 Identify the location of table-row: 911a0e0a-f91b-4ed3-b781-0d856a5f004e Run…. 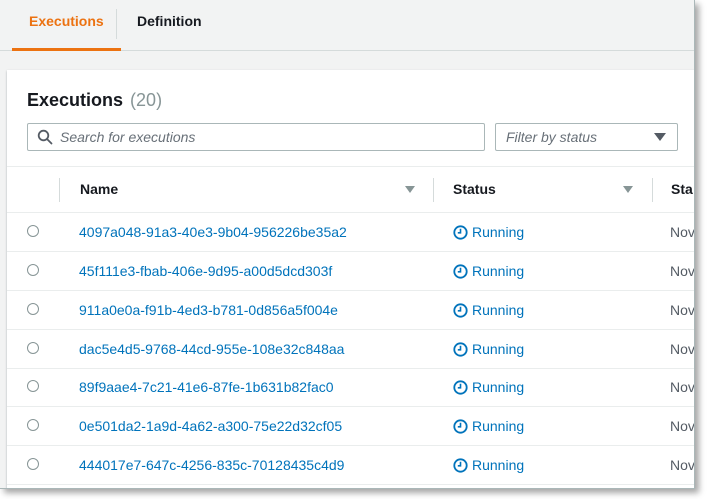
(351, 310).